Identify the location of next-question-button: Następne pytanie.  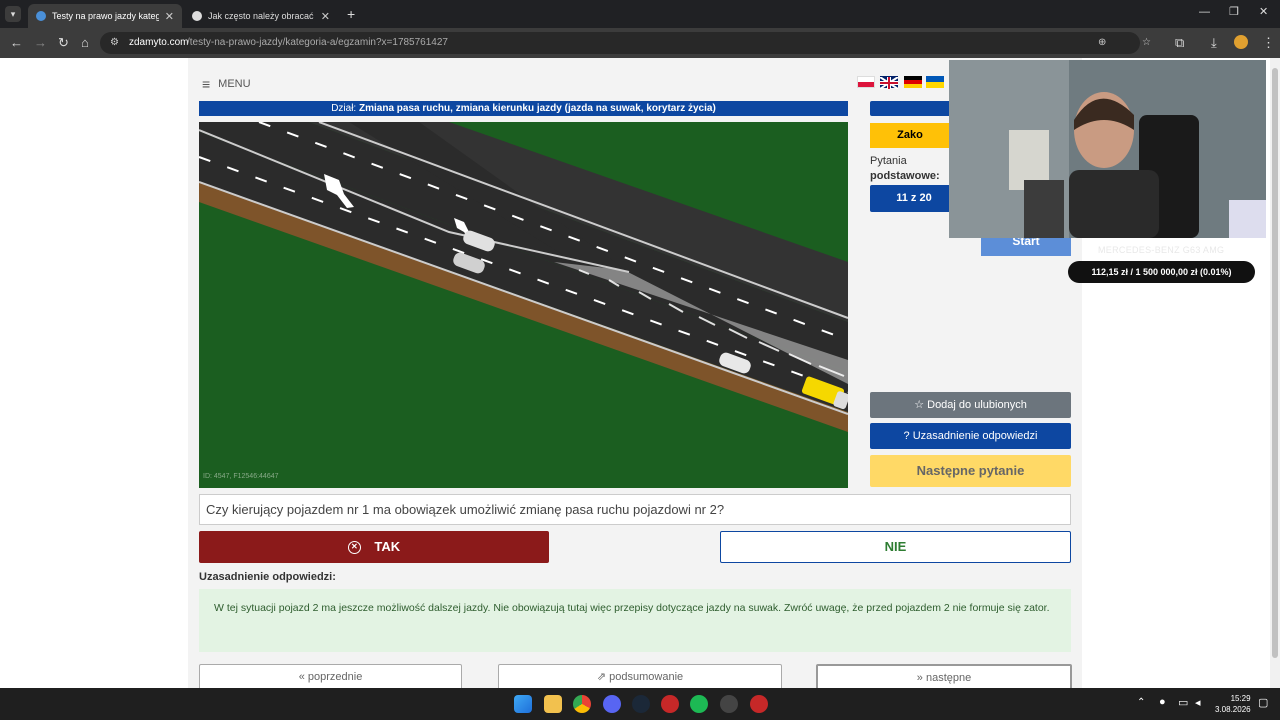
(970, 471).